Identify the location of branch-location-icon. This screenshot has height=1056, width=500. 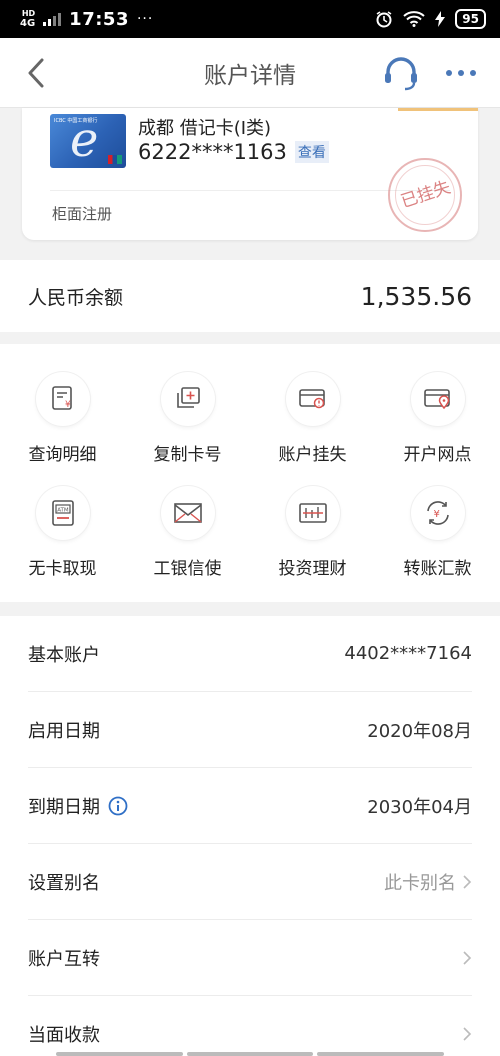
(438, 399).